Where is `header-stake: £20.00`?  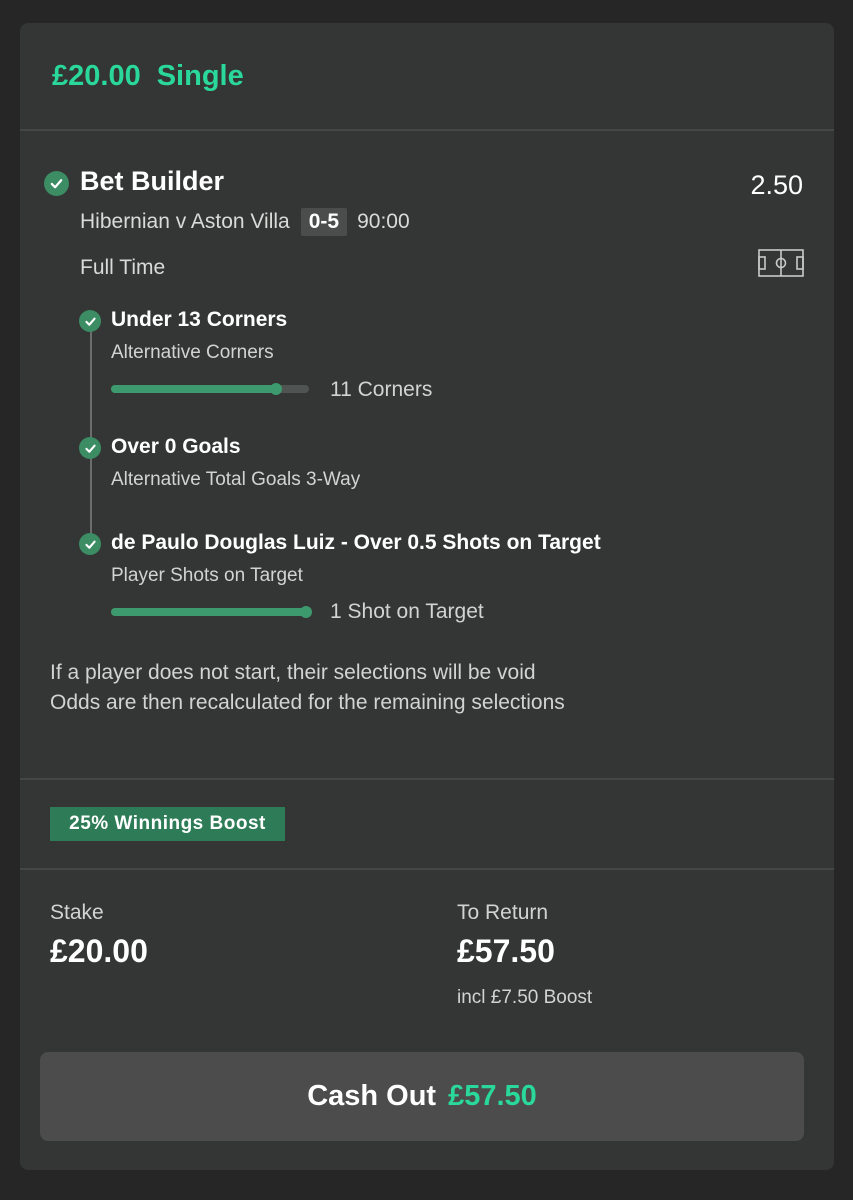
header-stake: £20.00 is located at coordinates (96, 75).